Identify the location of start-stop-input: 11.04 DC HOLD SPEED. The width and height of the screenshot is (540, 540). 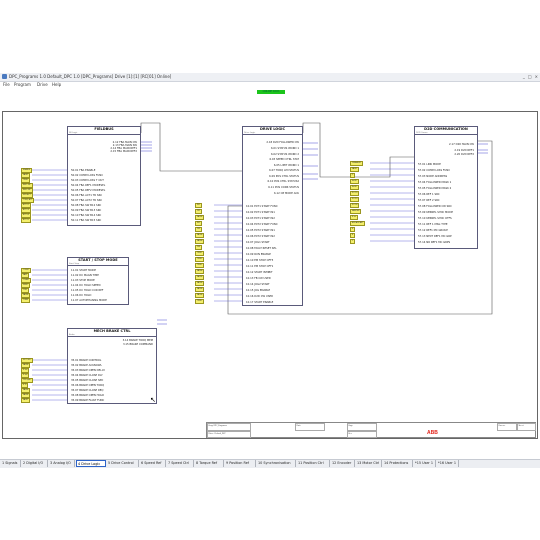
(86, 285).